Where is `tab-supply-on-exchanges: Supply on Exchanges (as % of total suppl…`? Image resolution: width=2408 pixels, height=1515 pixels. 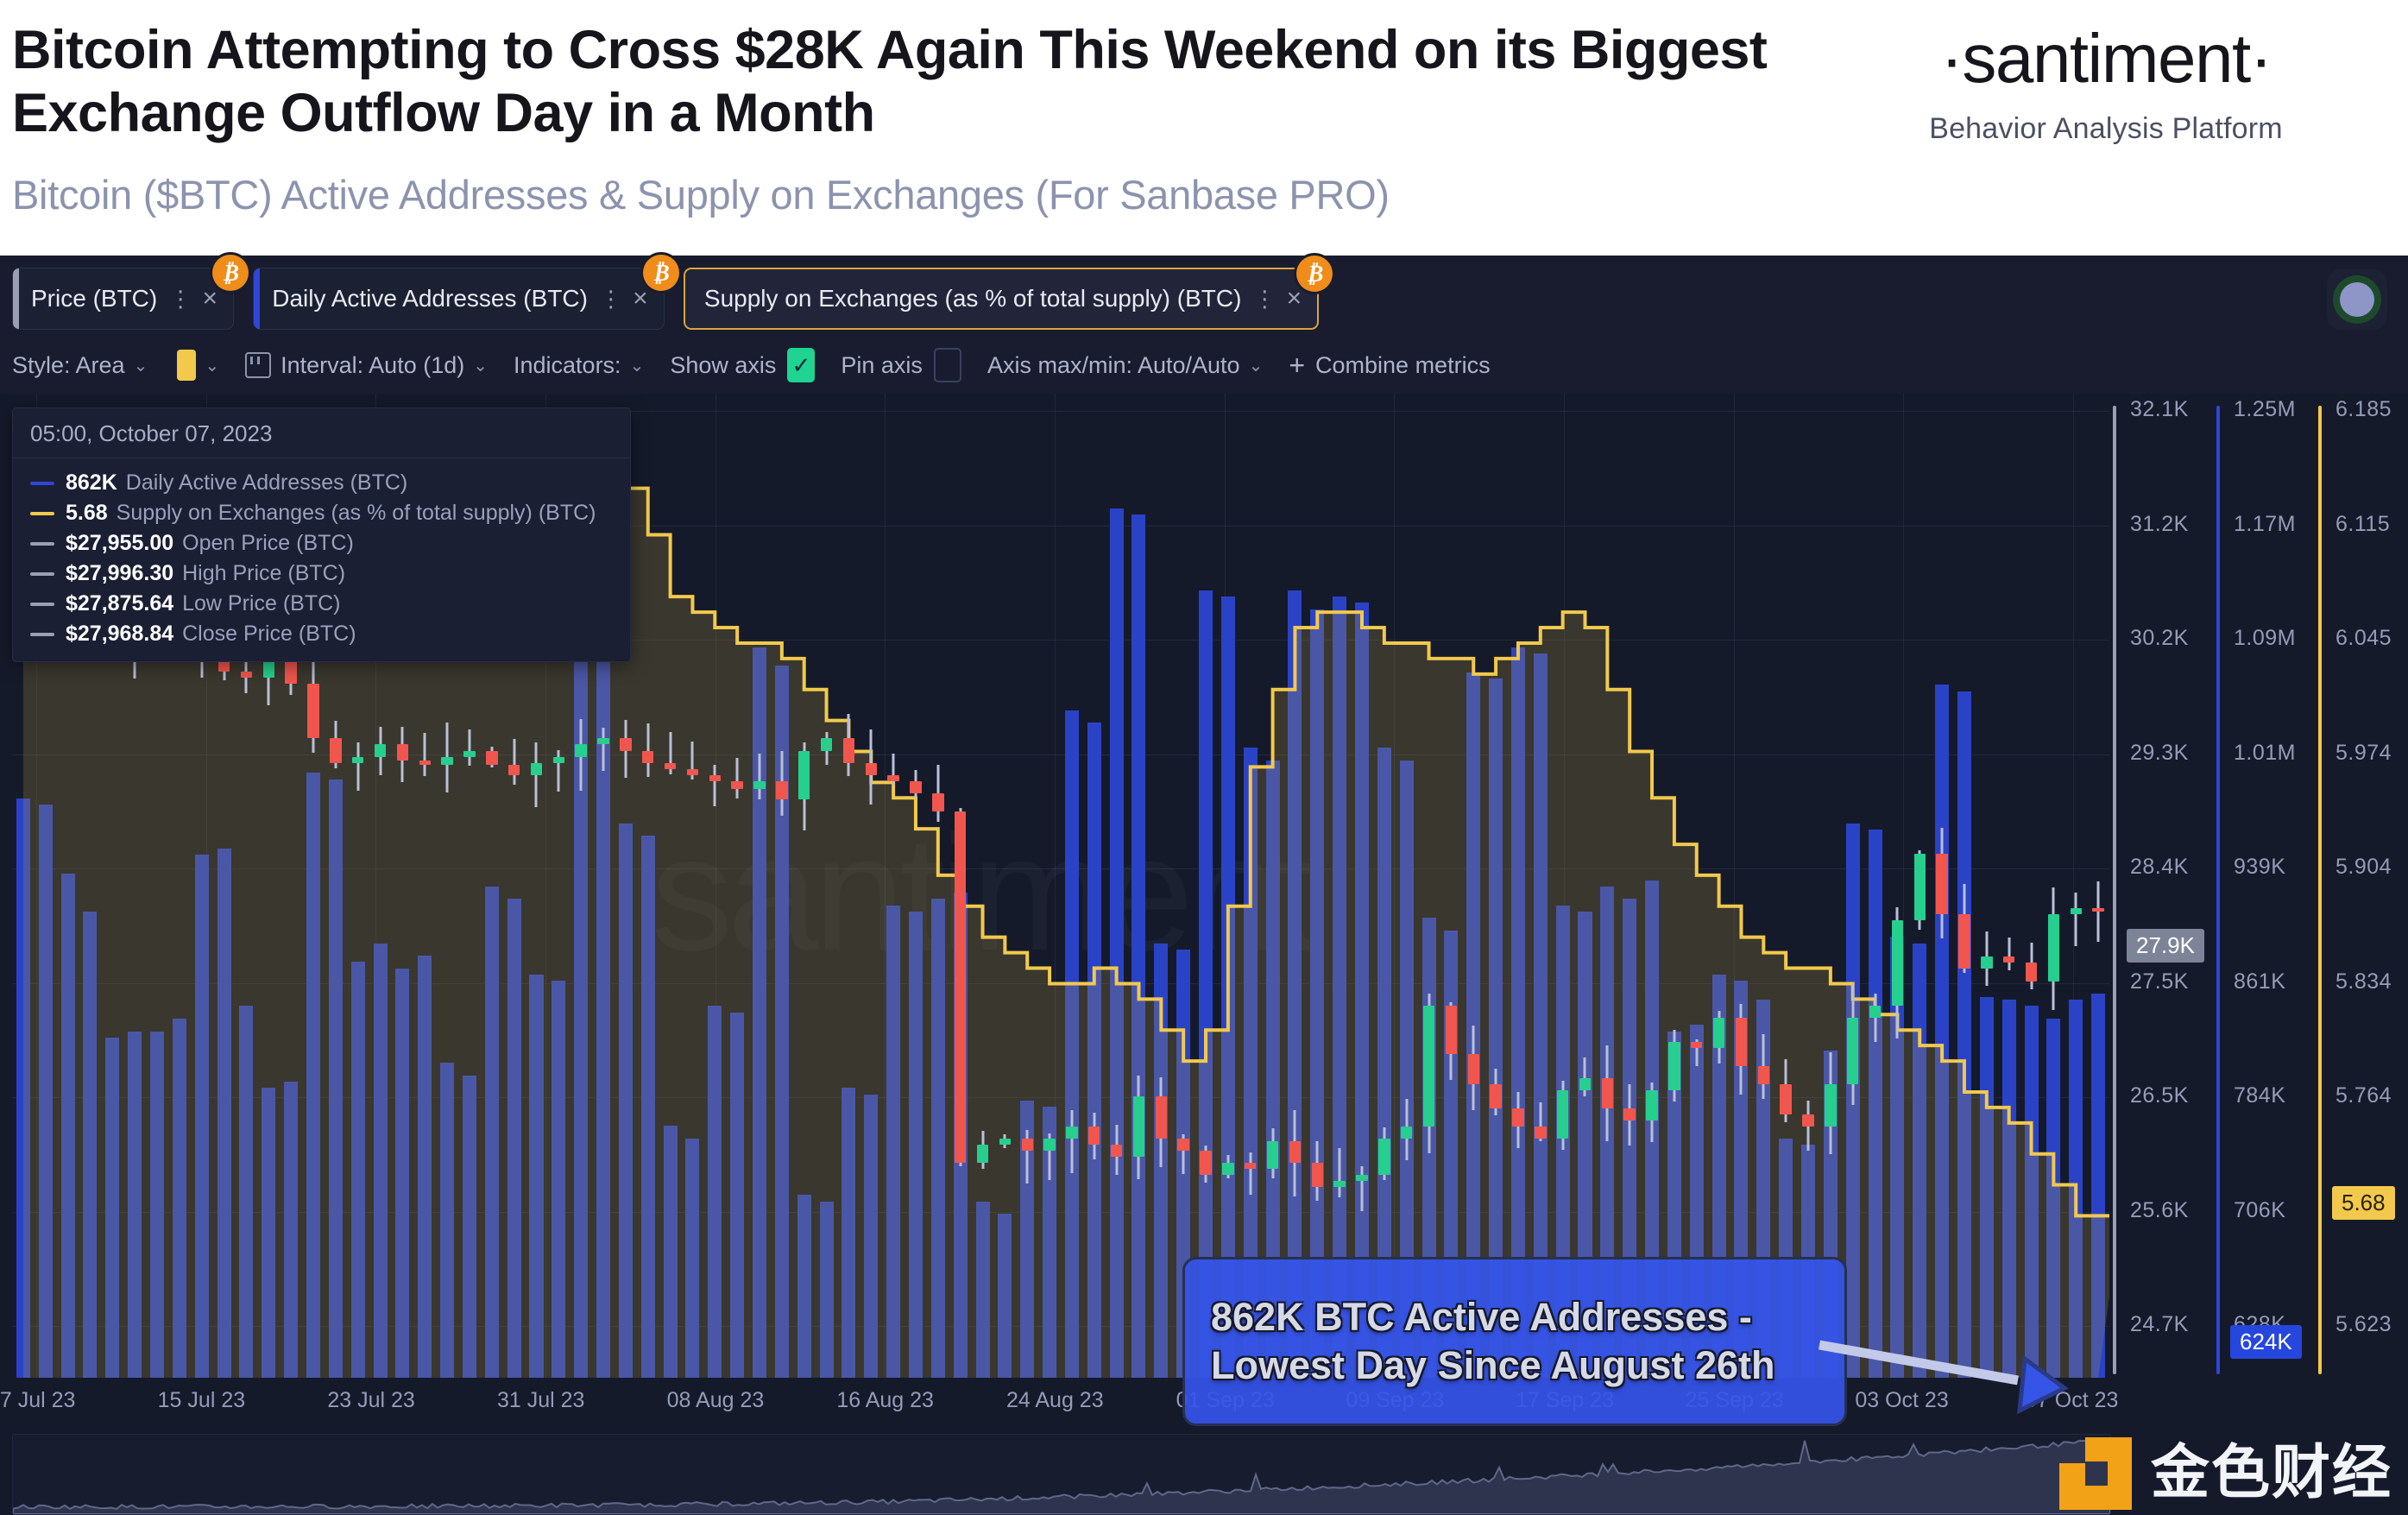 tab-supply-on-exchanges: Supply on Exchanges (as % of total suppl… is located at coordinates (1008, 293).